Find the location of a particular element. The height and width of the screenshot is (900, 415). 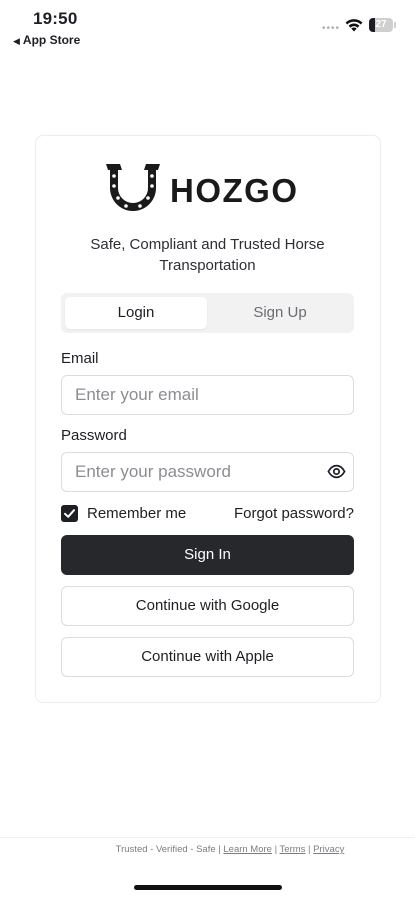

email-label: Email is located at coordinates (80, 358).